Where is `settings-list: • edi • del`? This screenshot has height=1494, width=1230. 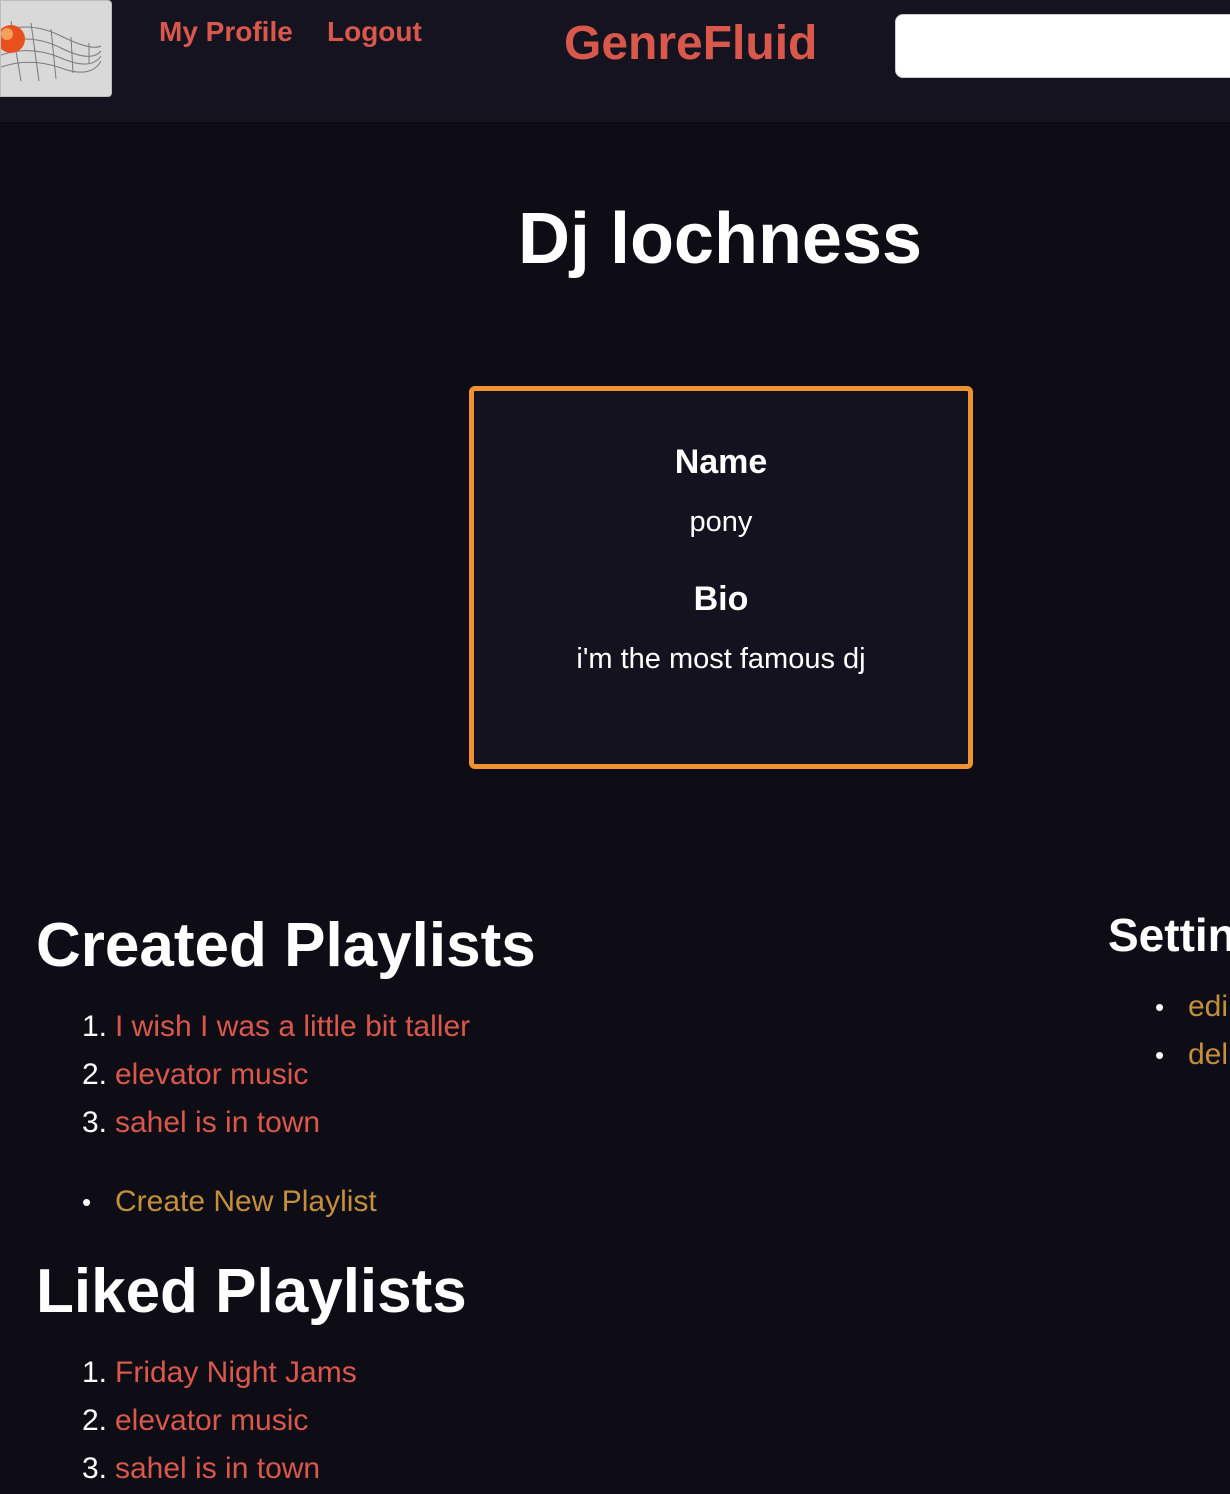
settings-list: • edi • del is located at coordinates (1191, 1031).